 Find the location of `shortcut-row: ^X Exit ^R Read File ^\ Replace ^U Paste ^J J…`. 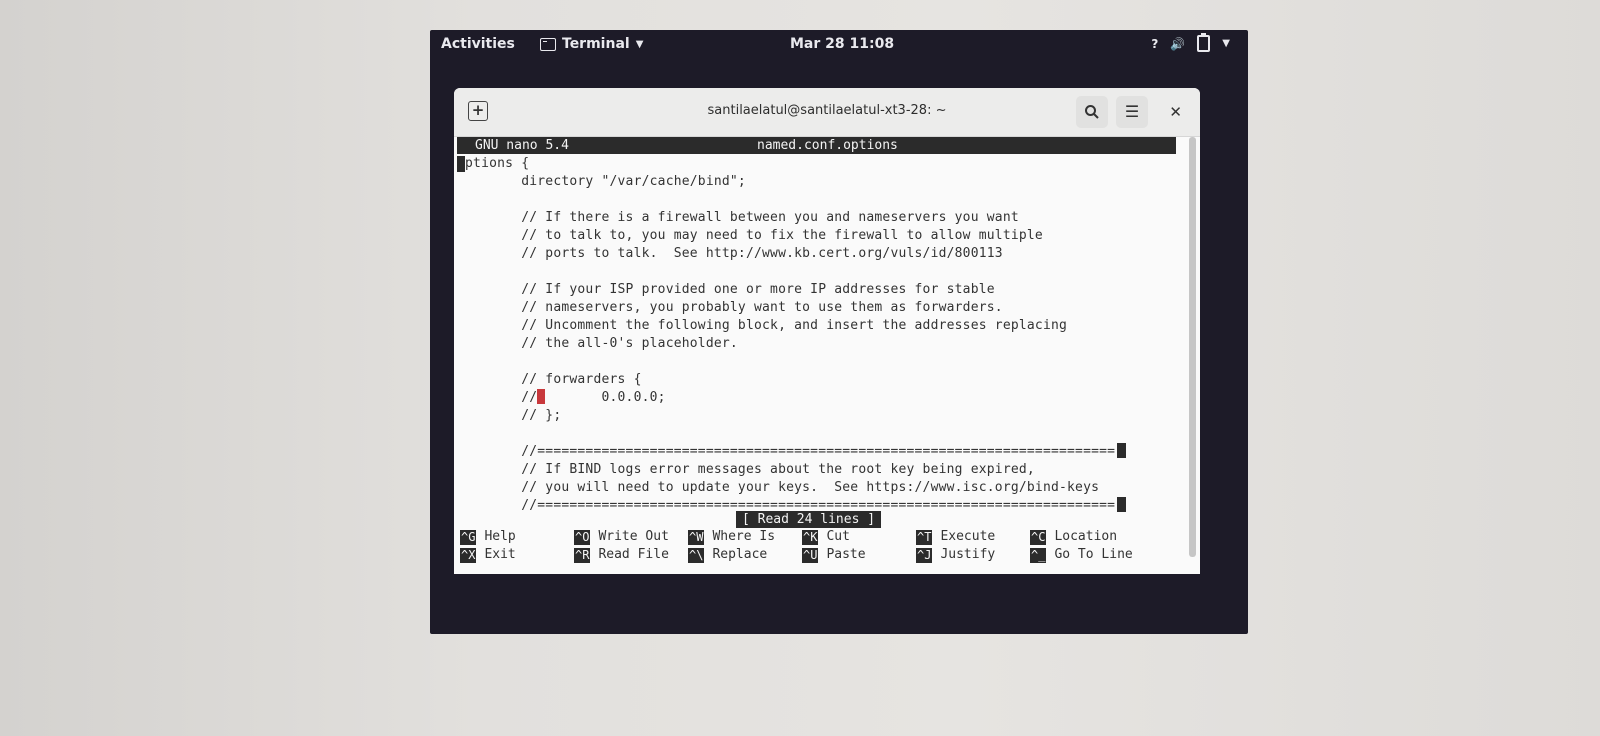

shortcut-row: ^X Exit ^R Read File ^\ Replace ^U Paste ^J J… is located at coordinates (816, 555).